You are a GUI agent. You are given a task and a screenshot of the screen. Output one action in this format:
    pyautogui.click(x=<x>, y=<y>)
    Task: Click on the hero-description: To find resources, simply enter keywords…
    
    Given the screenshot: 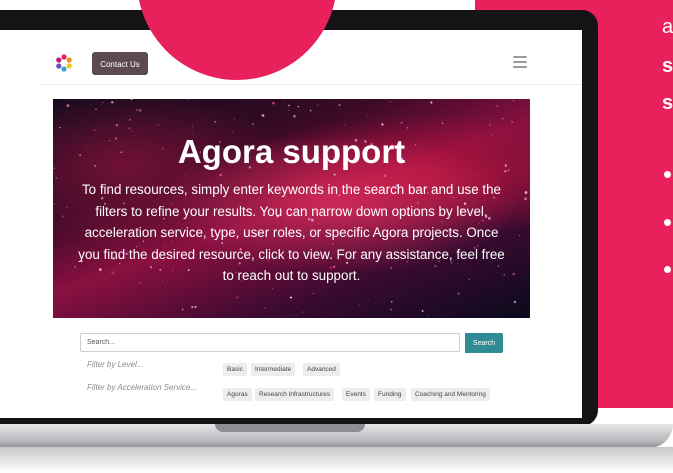 What is the action you would take?
    pyautogui.click(x=291, y=232)
    